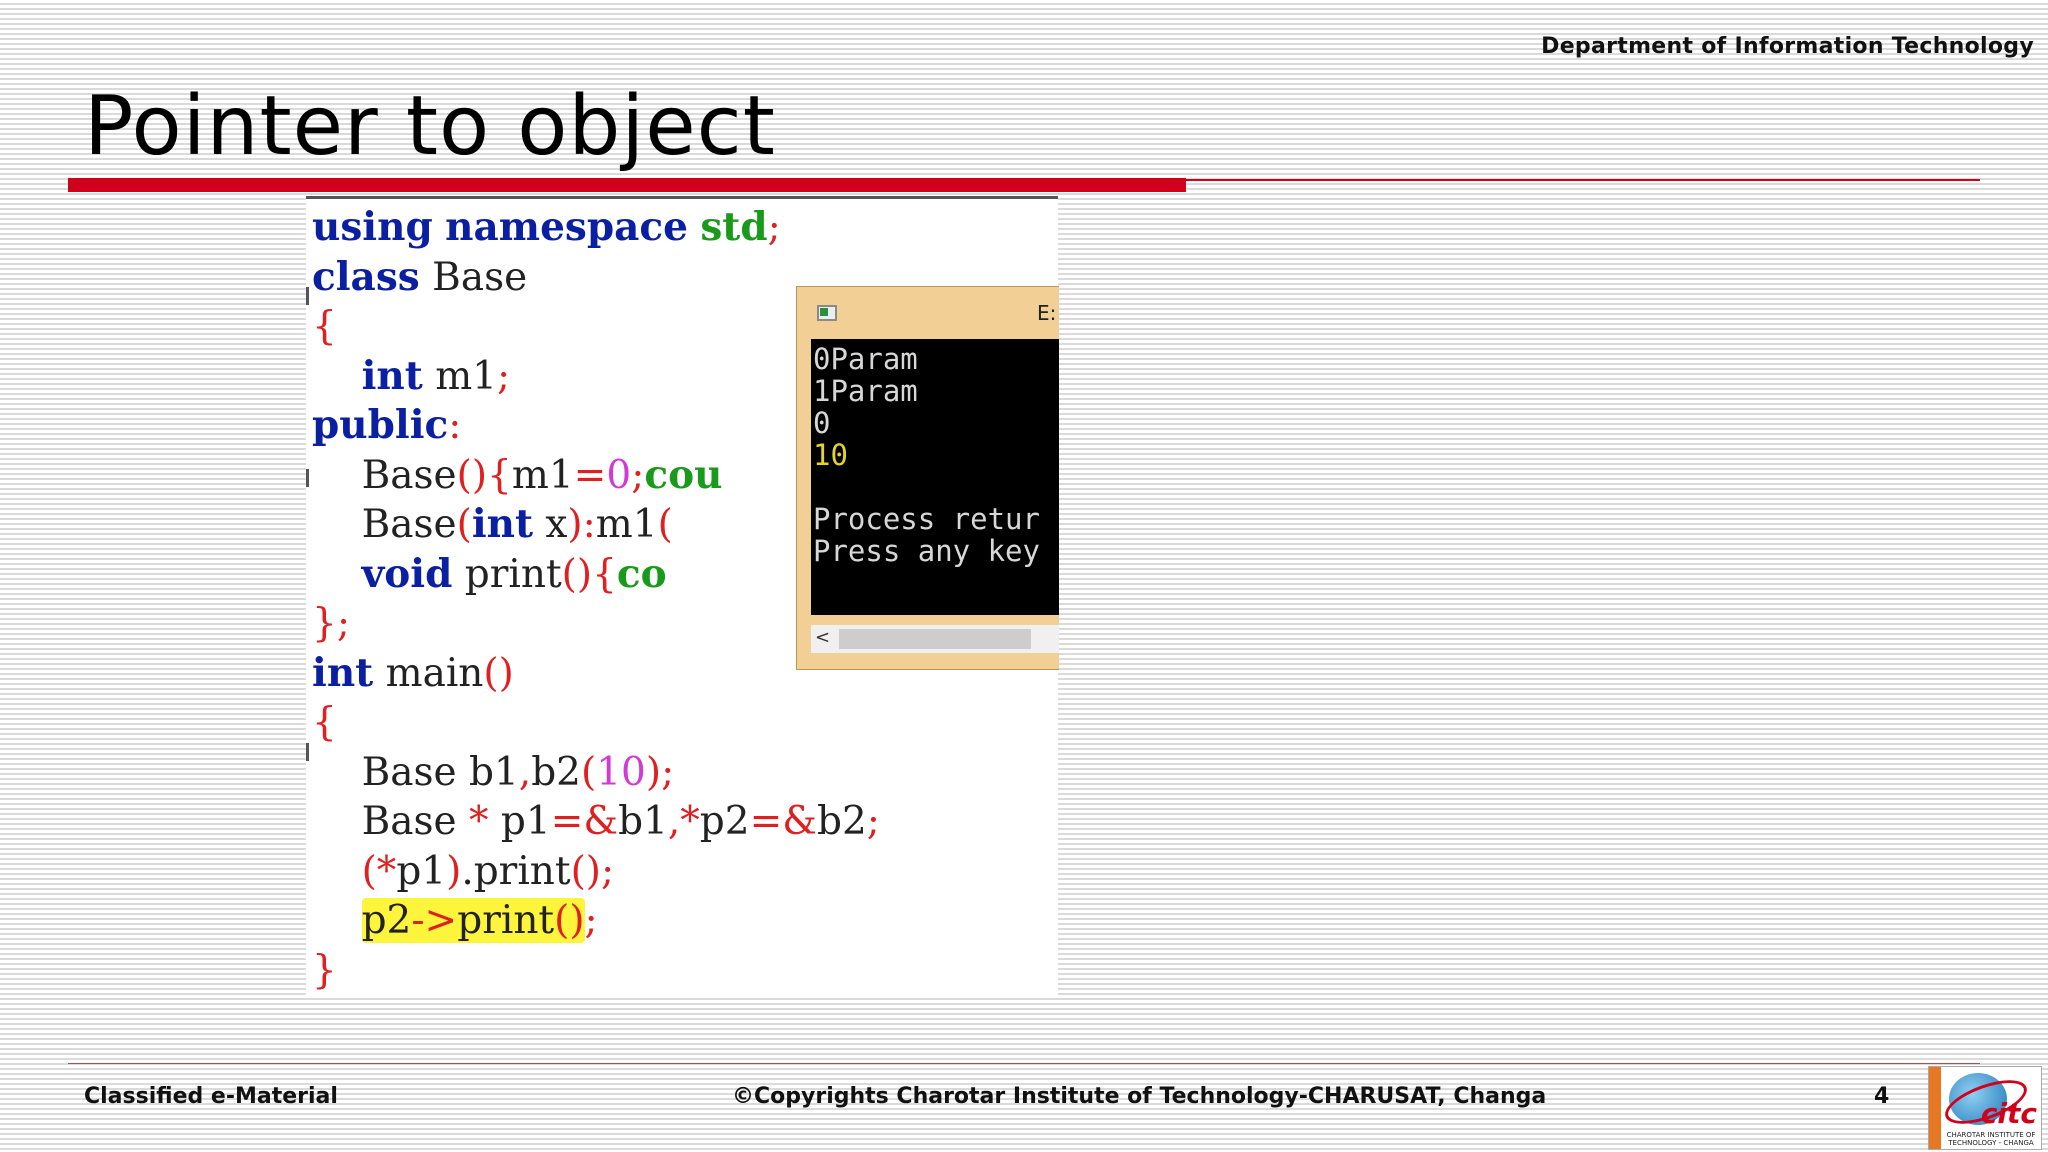  I want to click on console-title-text: E:, so click(1047, 313).